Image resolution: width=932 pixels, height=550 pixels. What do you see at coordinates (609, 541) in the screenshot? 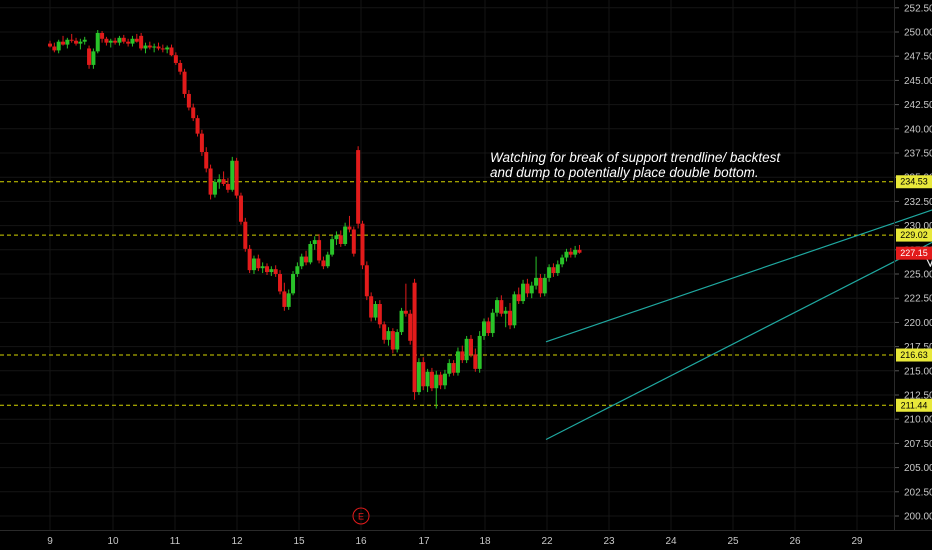
I see `time-tick-label: 23` at bounding box center [609, 541].